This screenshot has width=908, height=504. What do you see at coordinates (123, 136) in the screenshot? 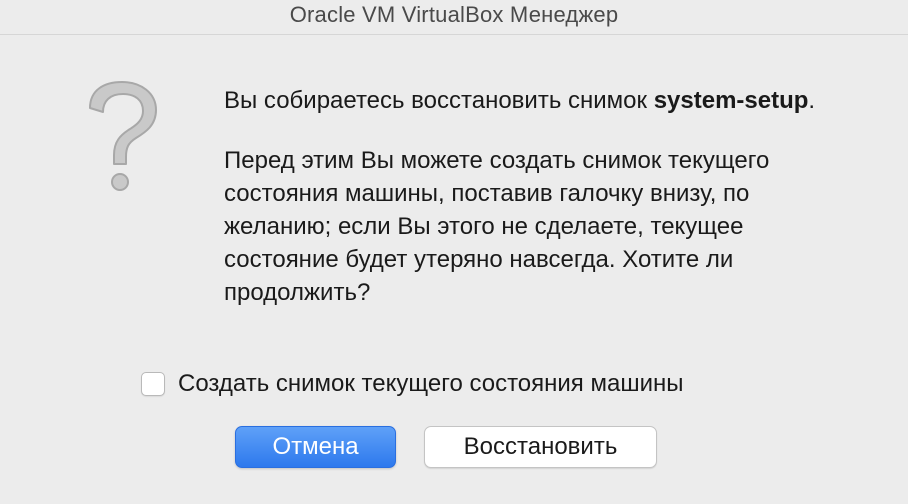
I see `question-icon` at bounding box center [123, 136].